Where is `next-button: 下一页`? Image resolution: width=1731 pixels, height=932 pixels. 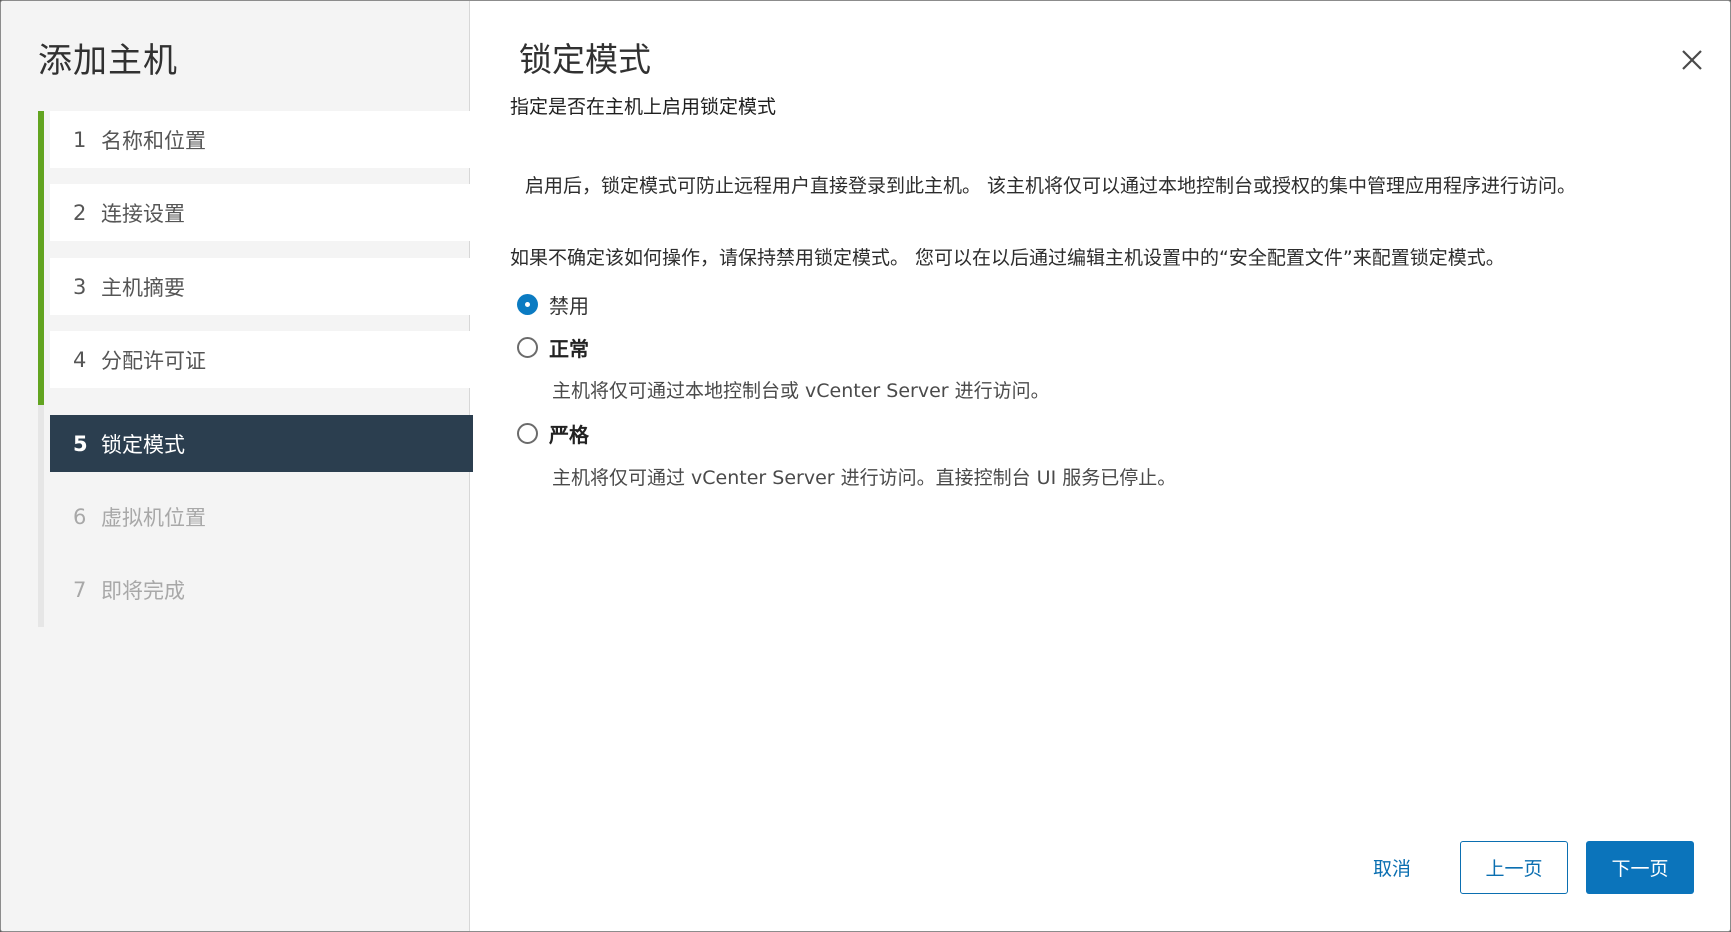 next-button: 下一页 is located at coordinates (1640, 867).